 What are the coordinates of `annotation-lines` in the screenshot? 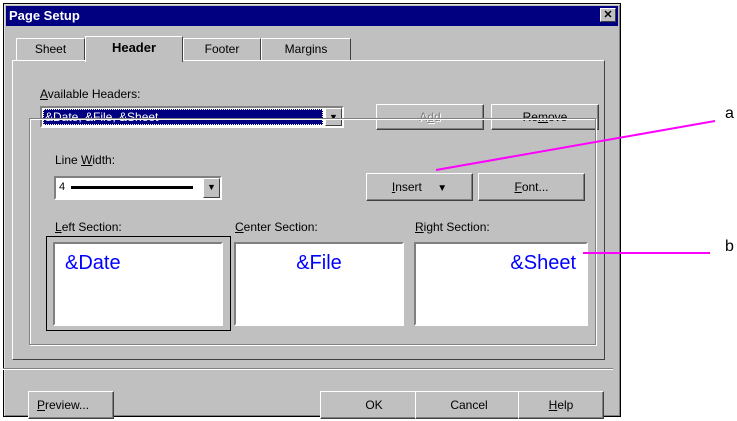 It's located at (575, 187).